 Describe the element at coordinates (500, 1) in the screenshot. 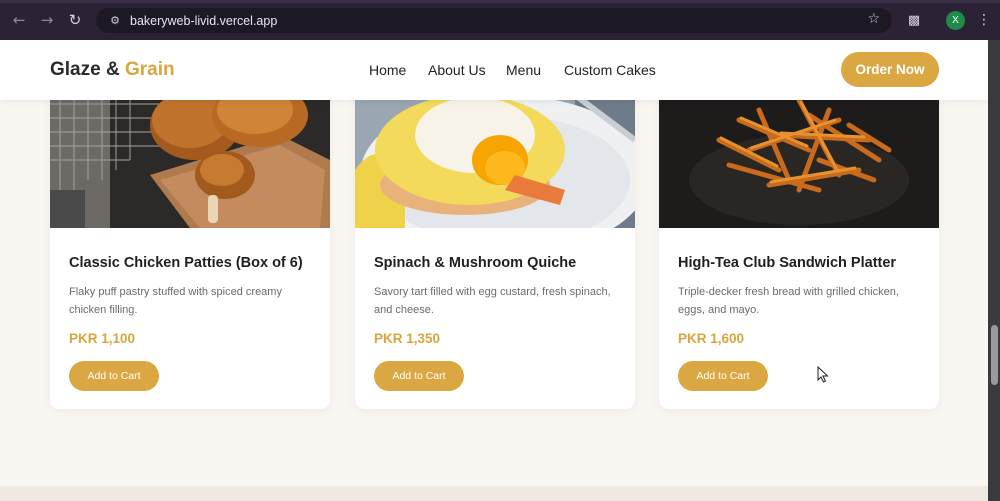

I see `tab-strip-edge` at that location.